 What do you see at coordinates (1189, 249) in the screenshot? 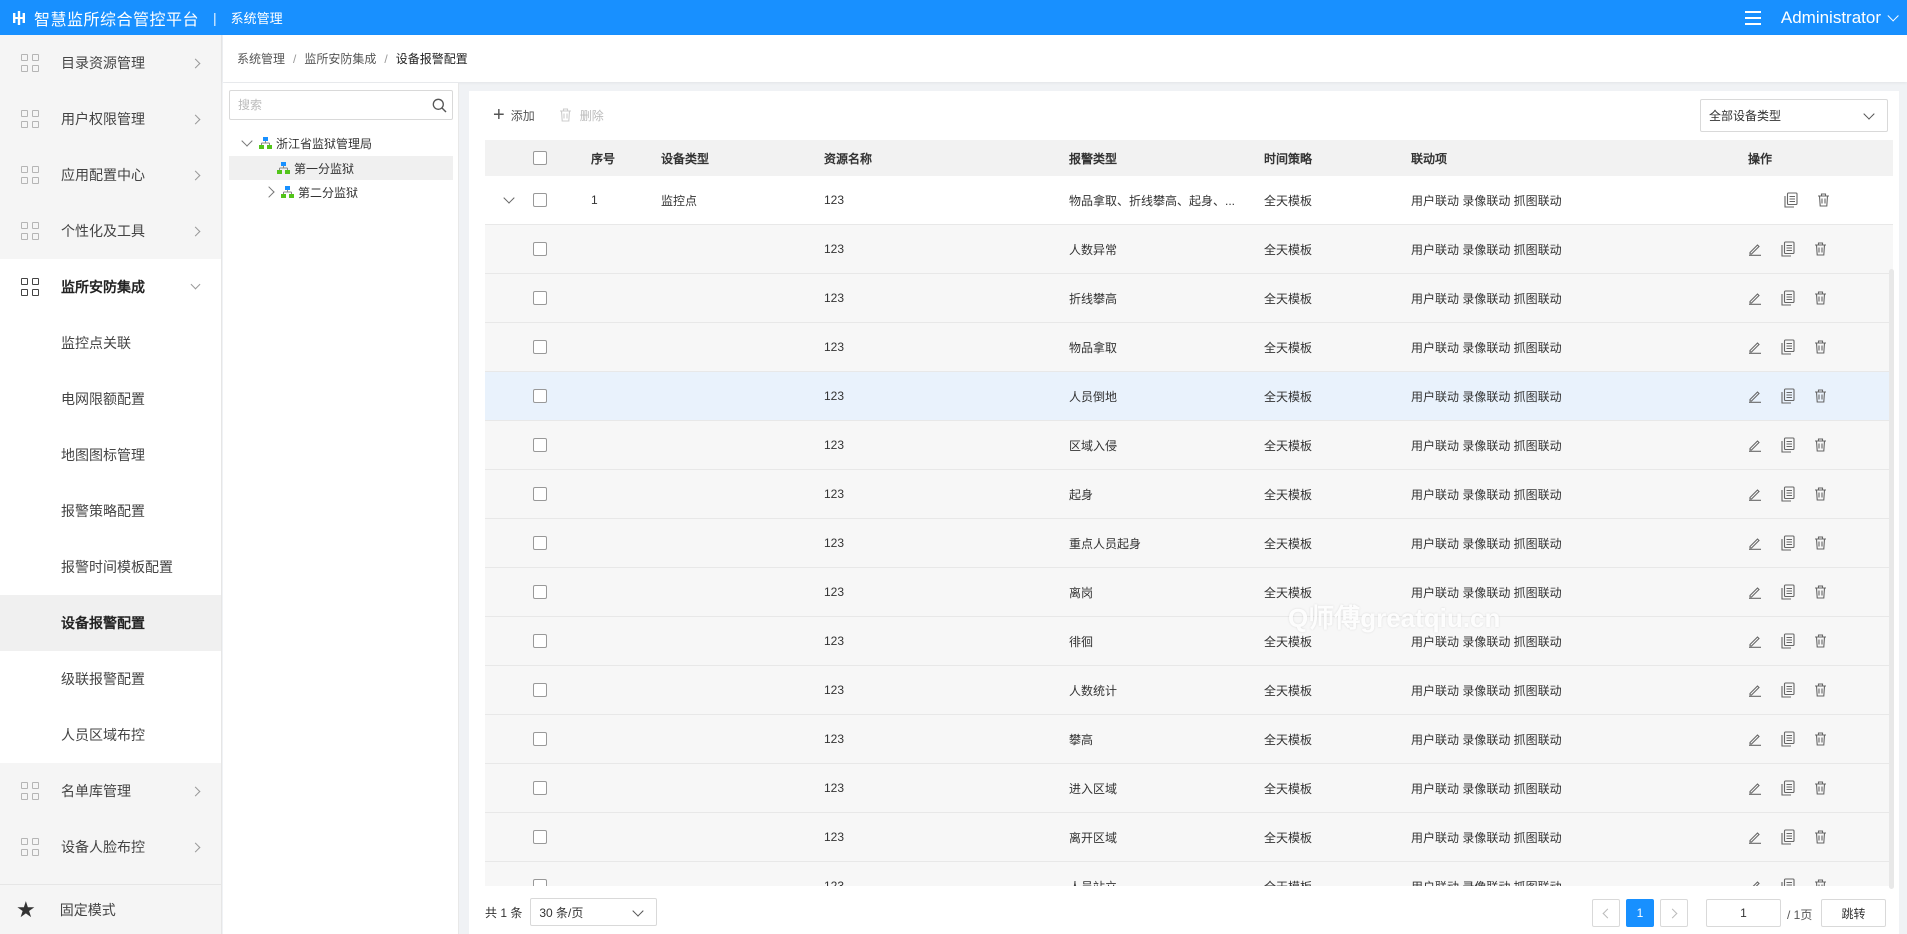
I see `table-row: 123 人数异常 全天模板 用户联动 录像联动 抓图联动` at bounding box center [1189, 249].